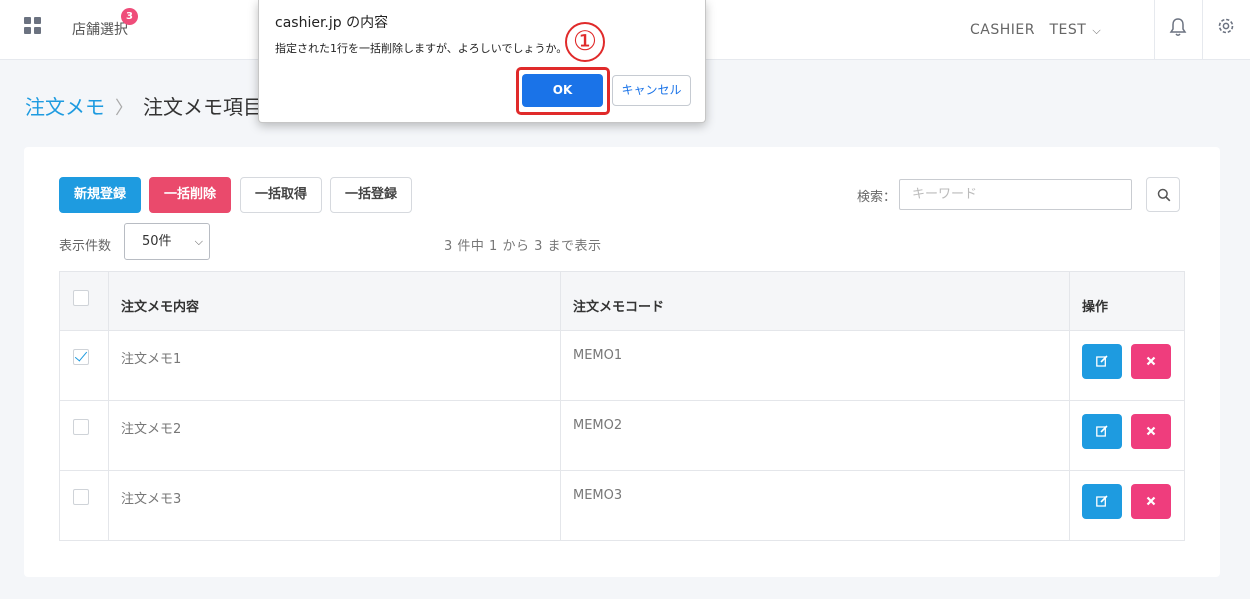 The width and height of the screenshot is (1250, 599). What do you see at coordinates (598, 425) in the screenshot?
I see `memo-code-cell: MEMO2` at bounding box center [598, 425].